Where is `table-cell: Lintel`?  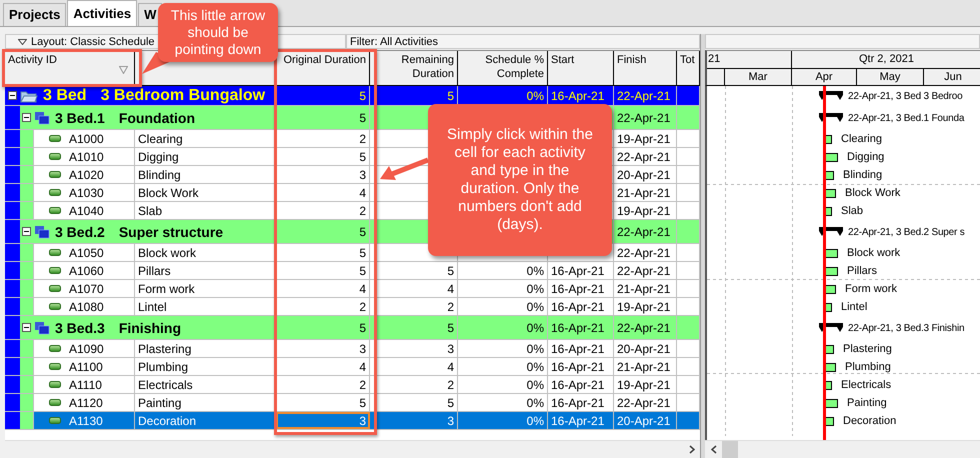
table-cell: Lintel is located at coordinates (152, 307).